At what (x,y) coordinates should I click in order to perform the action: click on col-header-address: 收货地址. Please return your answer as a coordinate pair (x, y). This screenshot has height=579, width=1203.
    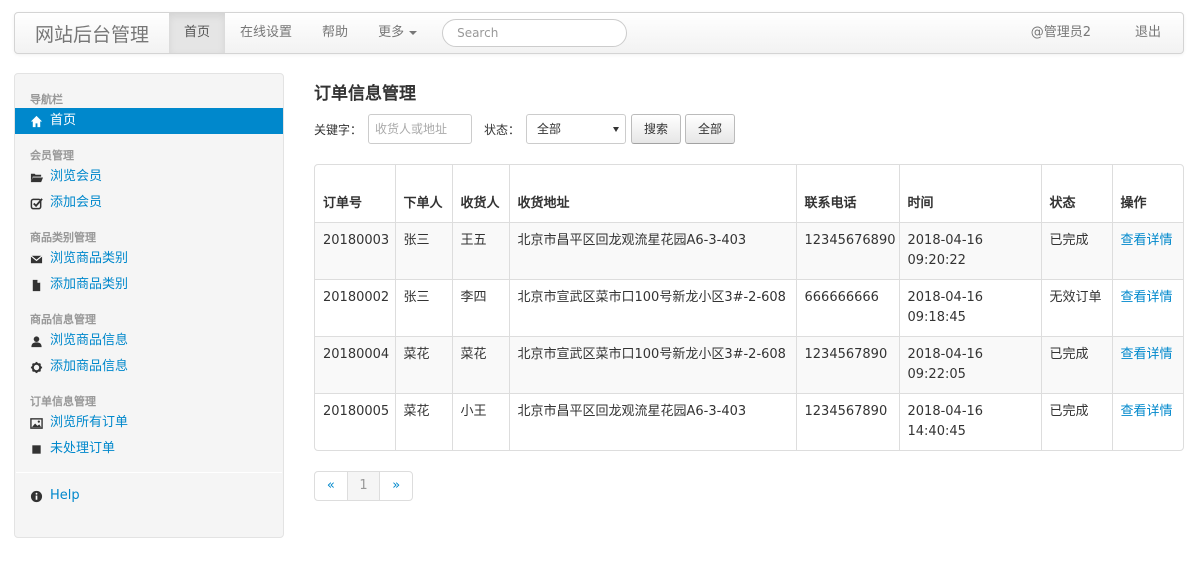
    Looking at the image, I should click on (652, 193).